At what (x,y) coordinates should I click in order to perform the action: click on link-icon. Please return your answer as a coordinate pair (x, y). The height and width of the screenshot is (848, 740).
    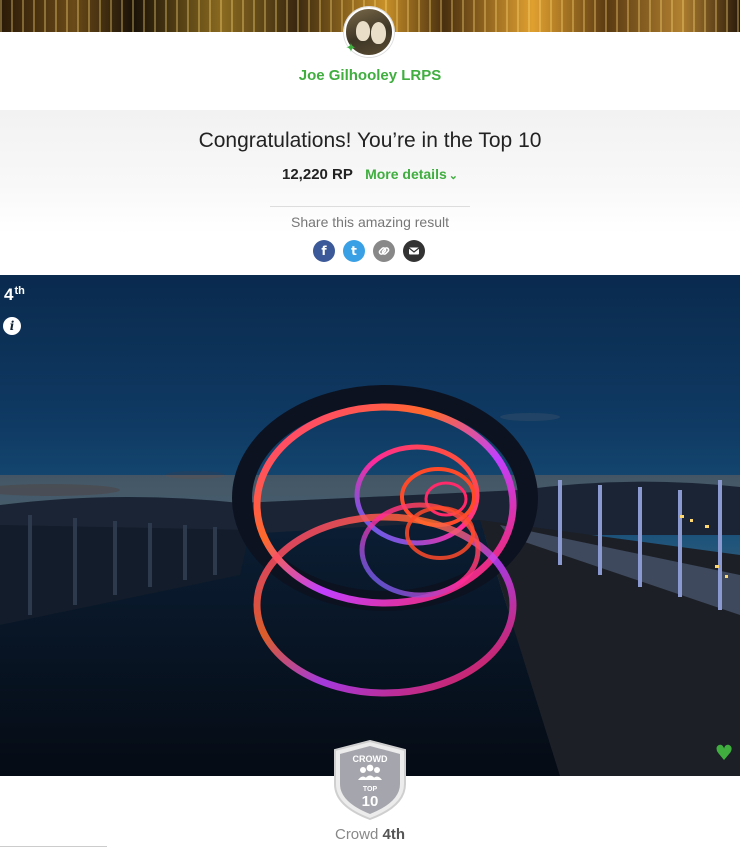
    Looking at the image, I should click on (384, 251).